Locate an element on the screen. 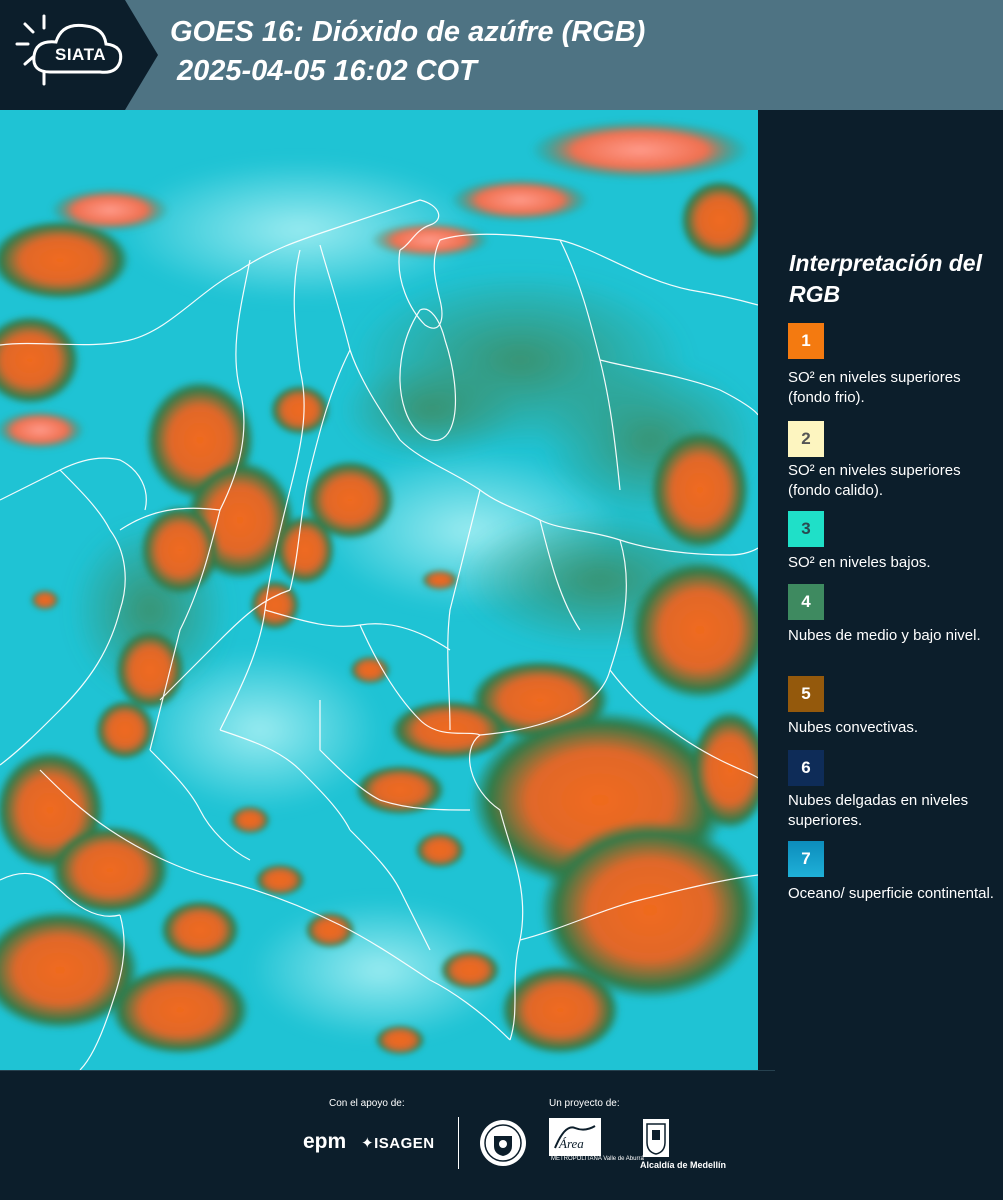  area-logo-text: Área is located at coordinates (571, 1143).